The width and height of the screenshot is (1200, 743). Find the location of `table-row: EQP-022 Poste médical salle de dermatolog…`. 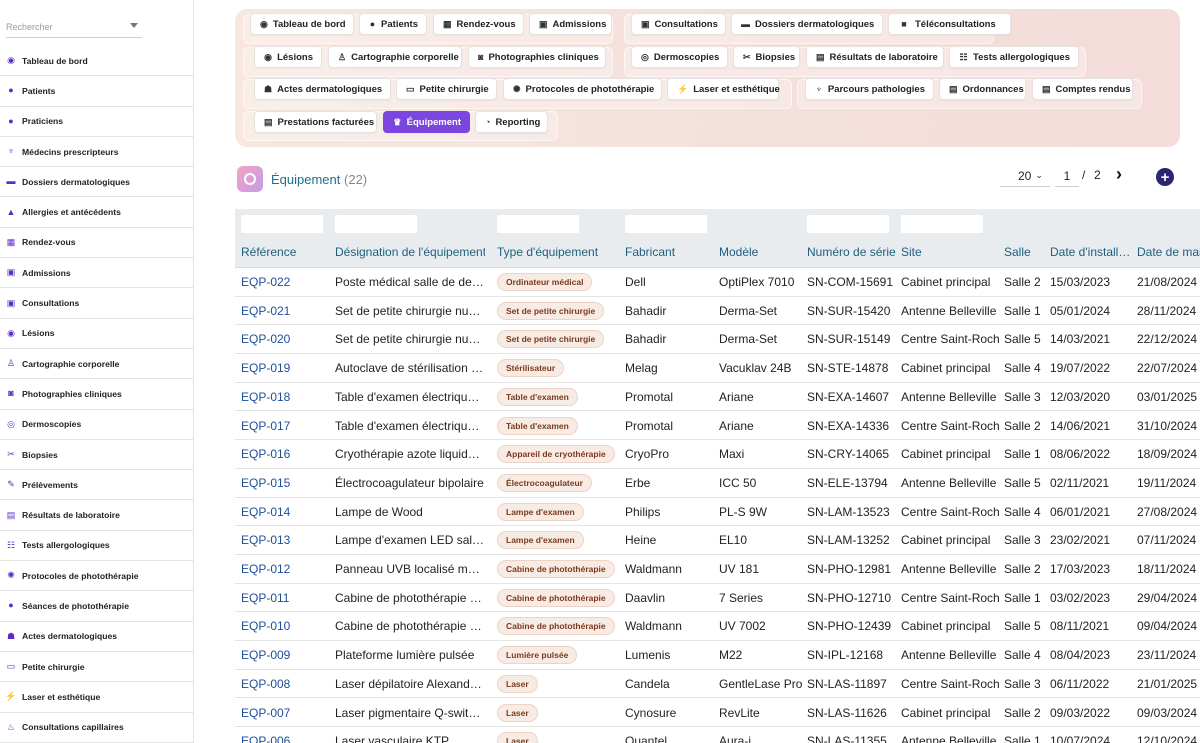

table-row: EQP-022 Poste médical salle de dermatolog… is located at coordinates (717, 282).